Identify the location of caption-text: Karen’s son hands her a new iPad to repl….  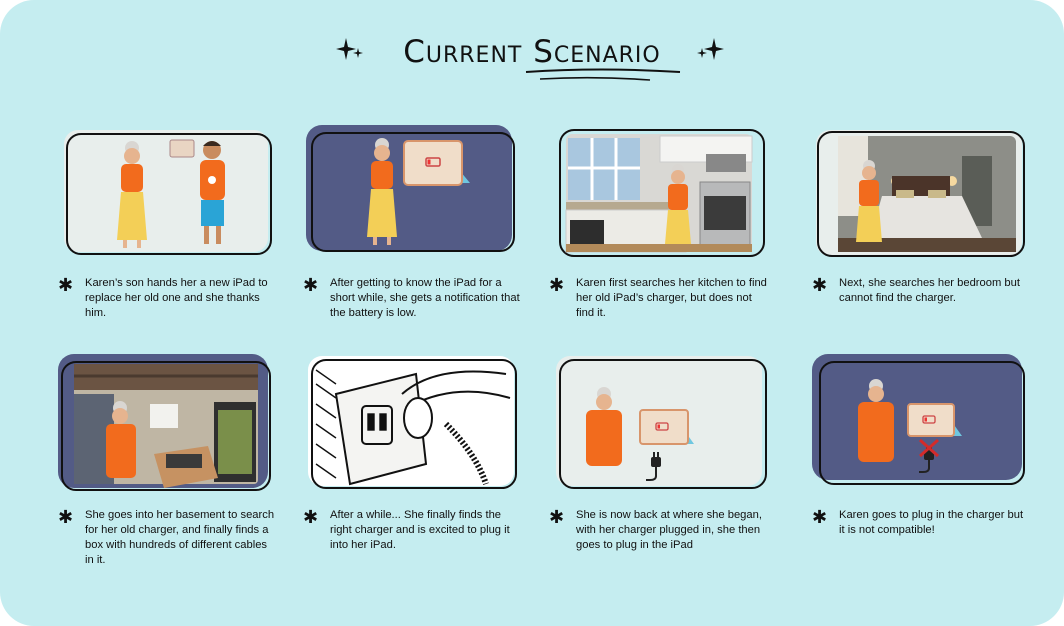
(176, 298).